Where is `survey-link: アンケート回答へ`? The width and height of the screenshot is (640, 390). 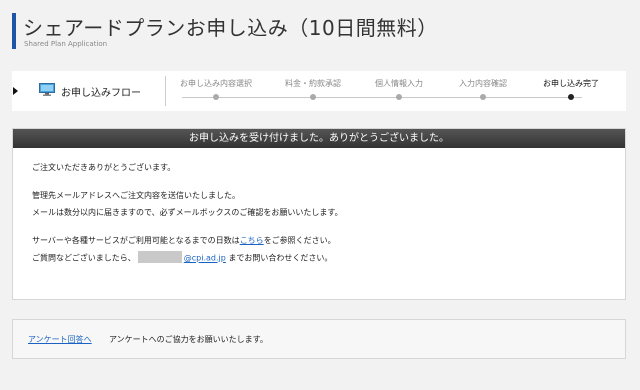 survey-link: アンケート回答へ is located at coordinates (60, 339).